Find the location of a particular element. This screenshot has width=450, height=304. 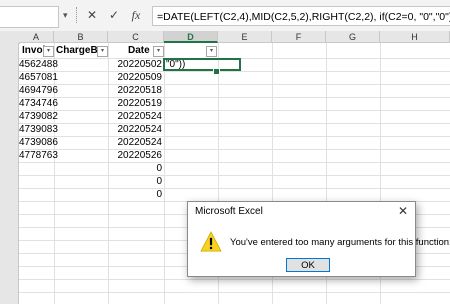

name-box-dropdown-icon: ▾ is located at coordinates (65, 15).